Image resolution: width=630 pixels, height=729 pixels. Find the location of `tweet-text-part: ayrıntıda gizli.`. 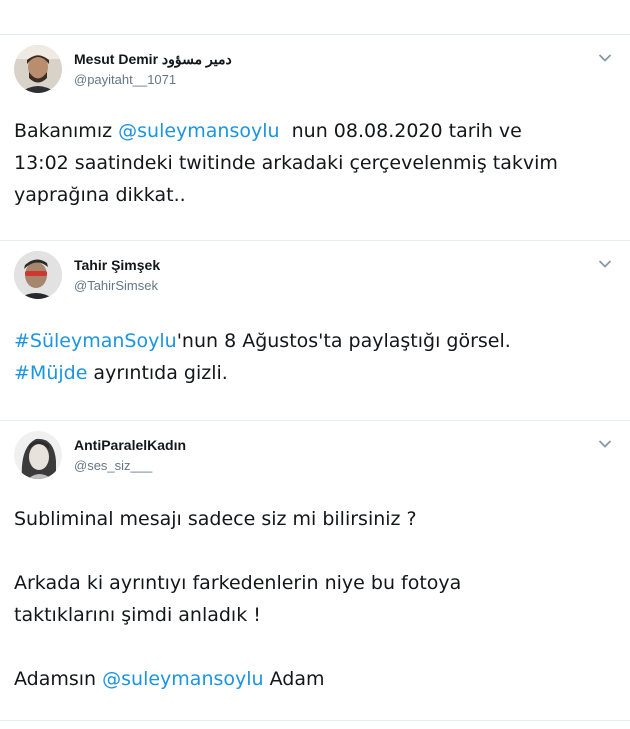

tweet-text-part: ayrıntıda gizli. is located at coordinates (157, 373).